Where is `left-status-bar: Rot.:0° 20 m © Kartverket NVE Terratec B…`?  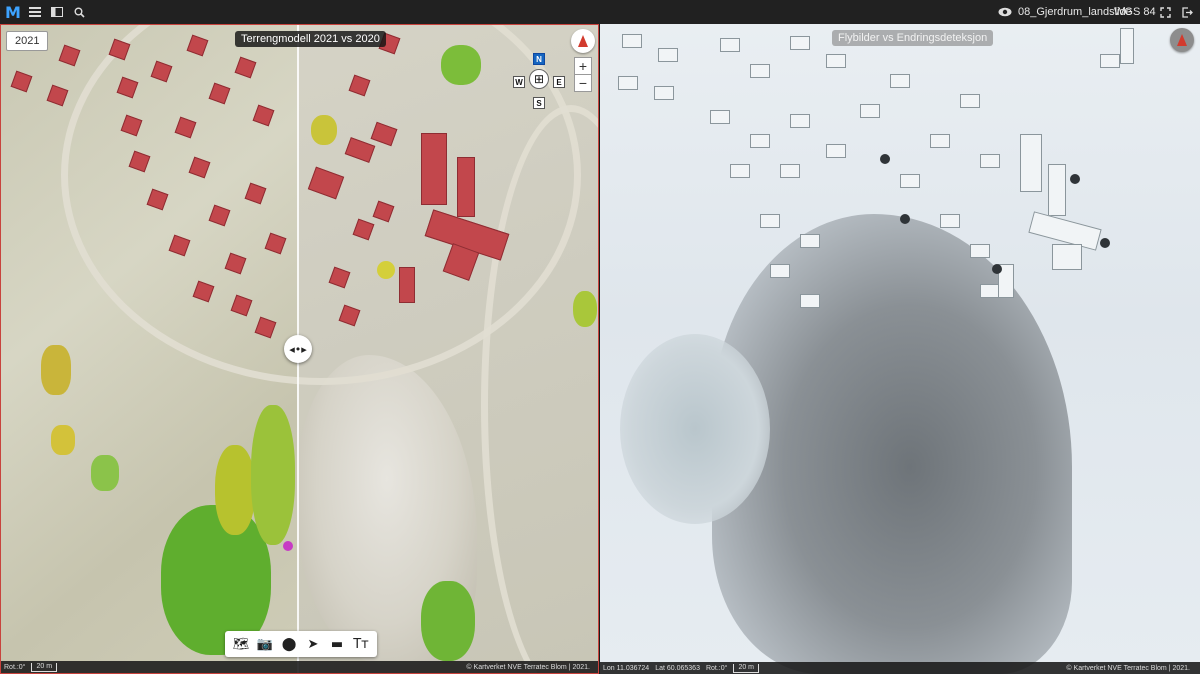
left-status-bar: Rot.:0° 20 m © Kartverket NVE Terratec B… is located at coordinates (299, 667).